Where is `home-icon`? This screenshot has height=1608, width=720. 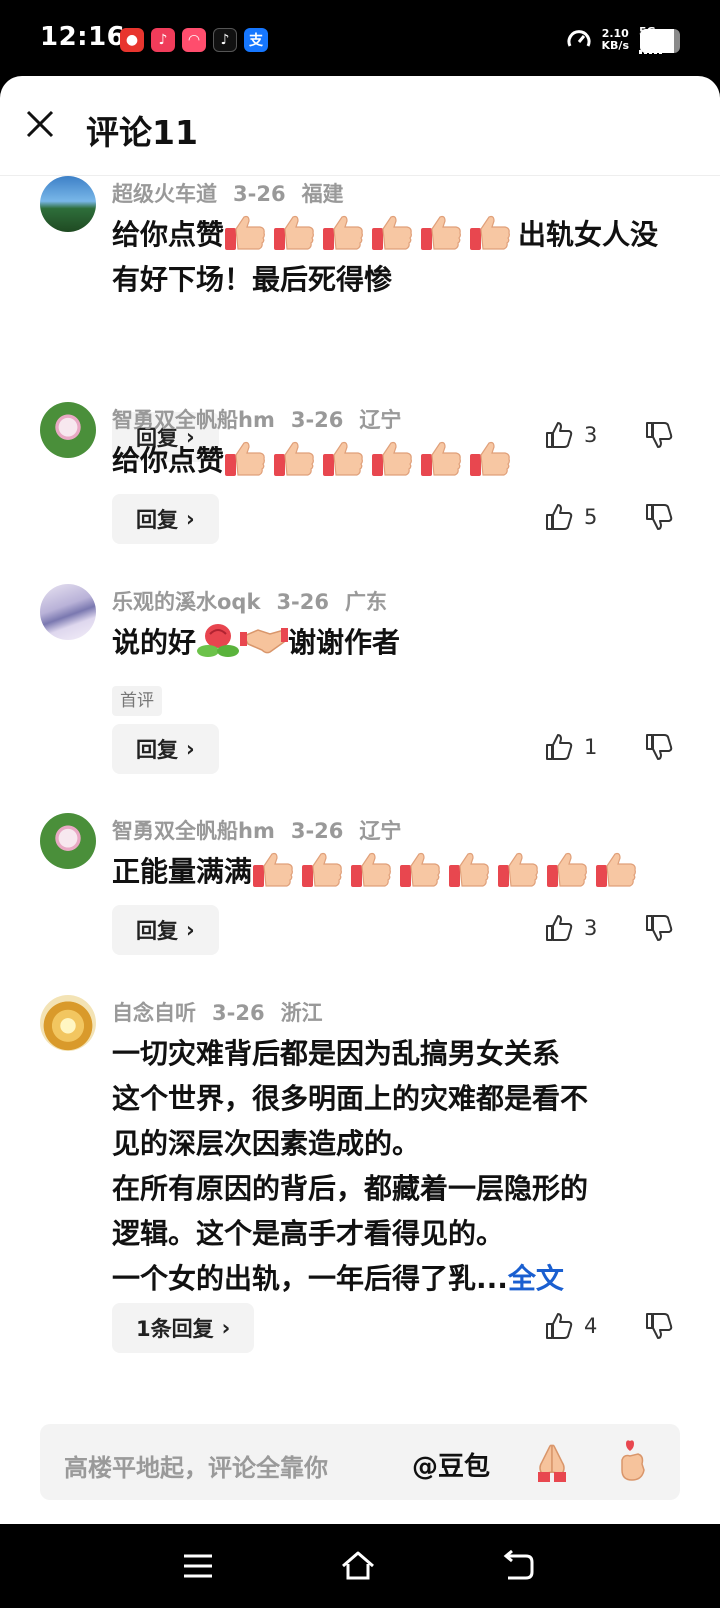 home-icon is located at coordinates (358, 1566).